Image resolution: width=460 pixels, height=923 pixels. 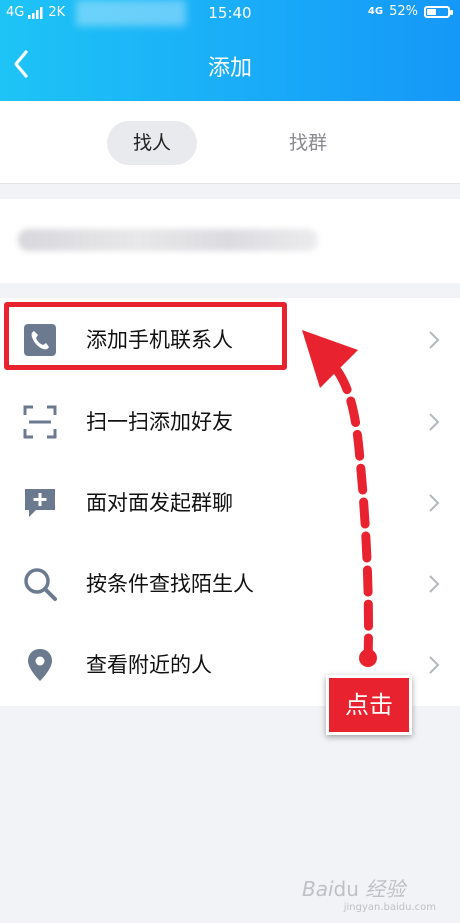 I want to click on network-type-right: 4G, so click(x=375, y=11).